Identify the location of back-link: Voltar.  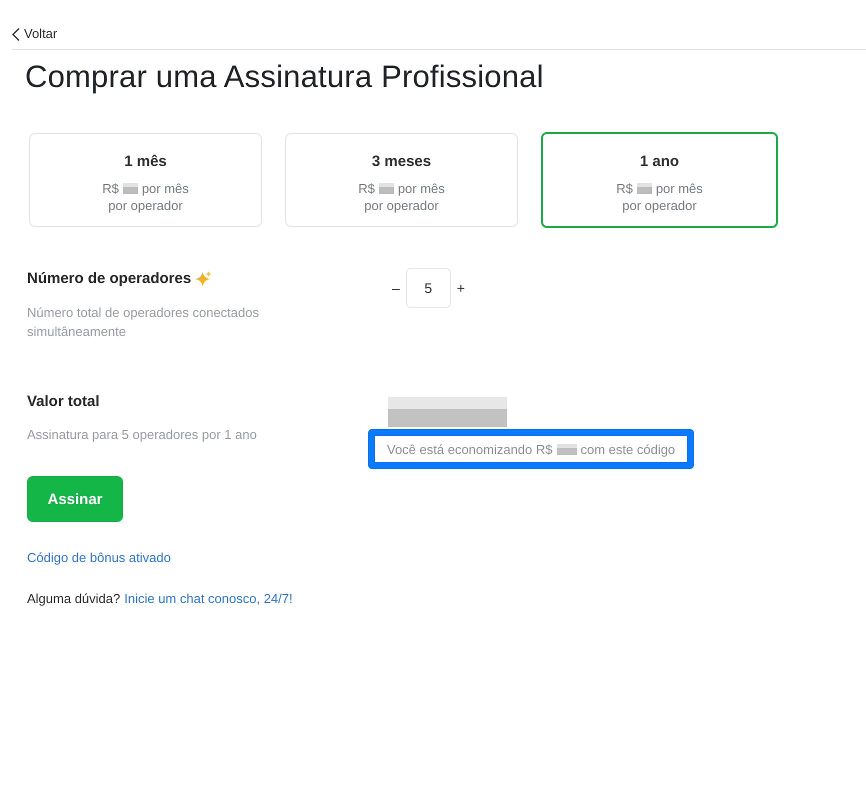
(35, 34).